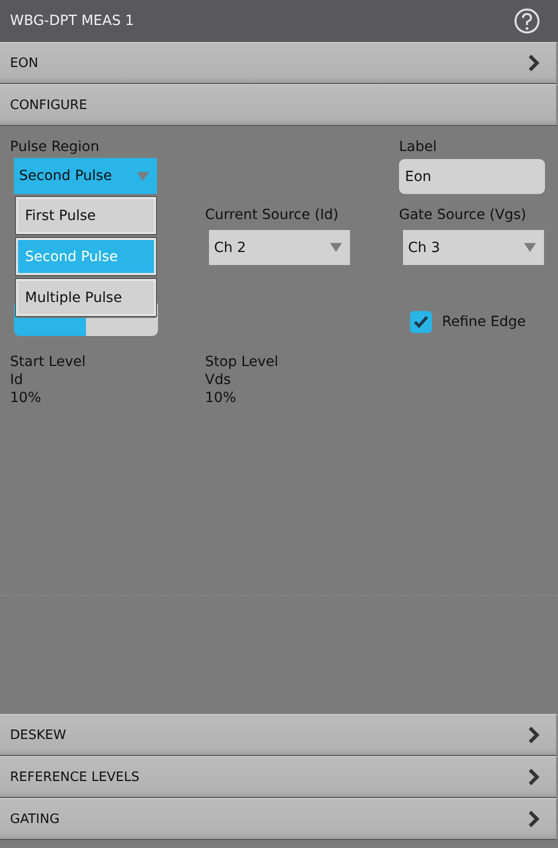 Image resolution: width=558 pixels, height=848 pixels. I want to click on section-title: REFERENCE LEVELS, so click(75, 777).